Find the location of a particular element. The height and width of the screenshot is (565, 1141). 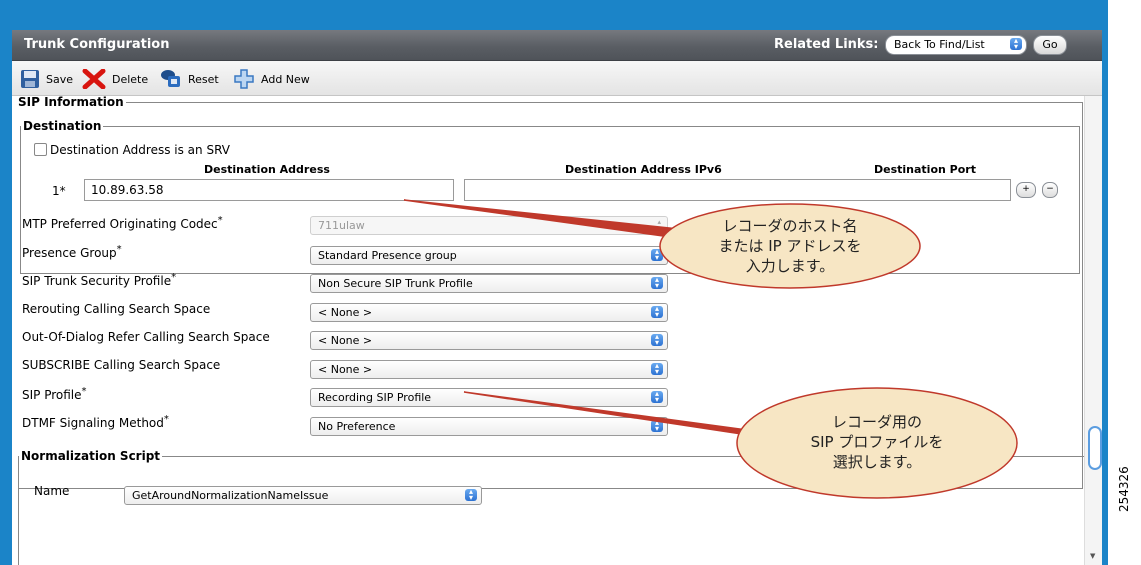

page-title: Trunk Configuration is located at coordinates (97, 44).